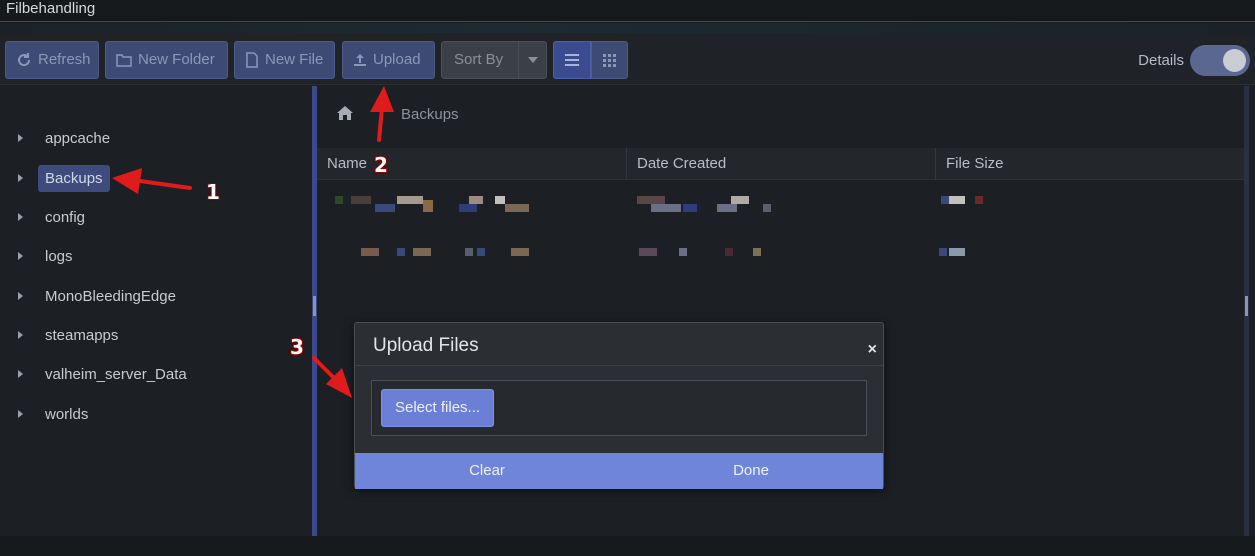  I want to click on tree-item-valheim-server-data: valheim_server_Data, so click(106, 374).